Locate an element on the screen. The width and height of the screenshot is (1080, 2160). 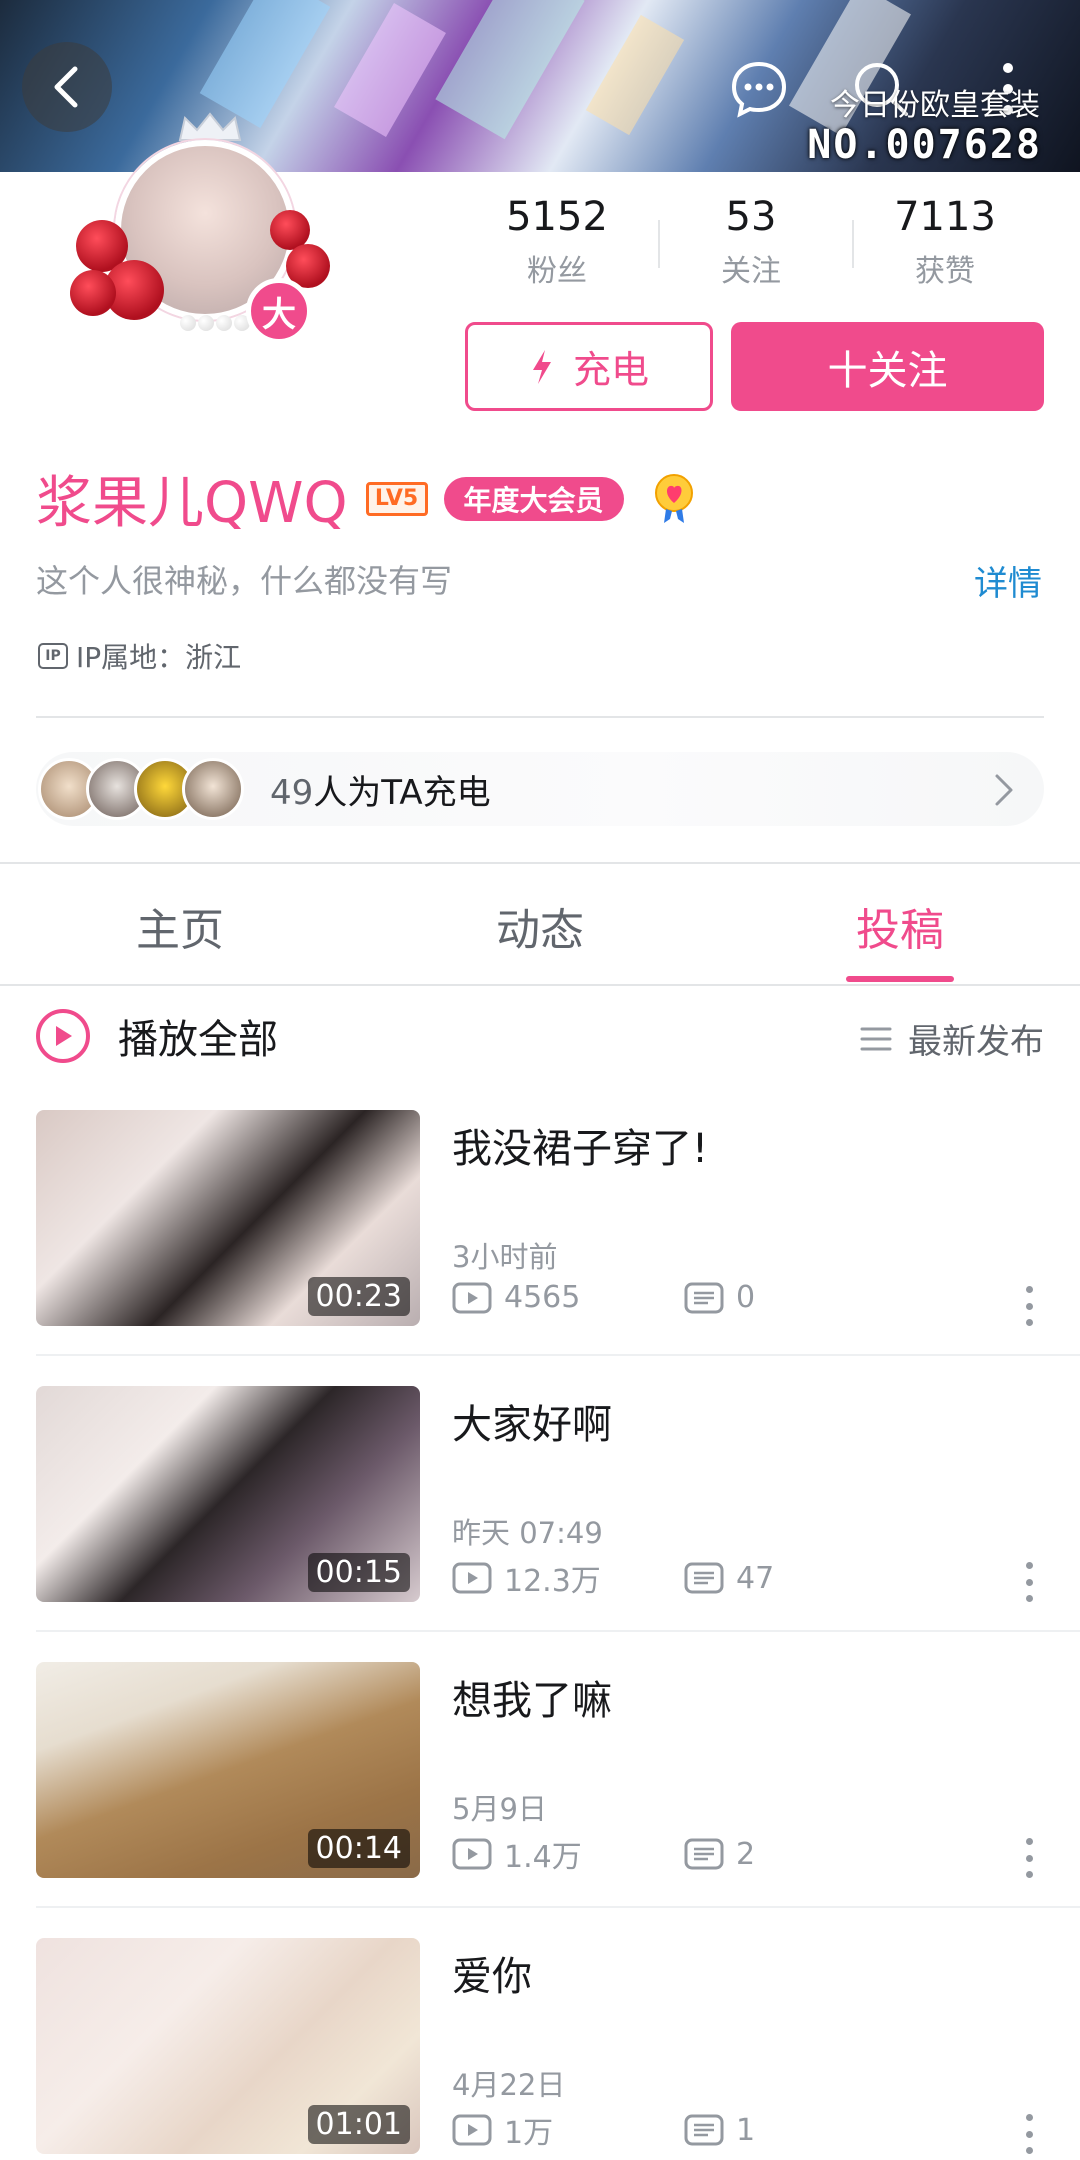
detail-link: 详情 is located at coordinates (1008, 580).